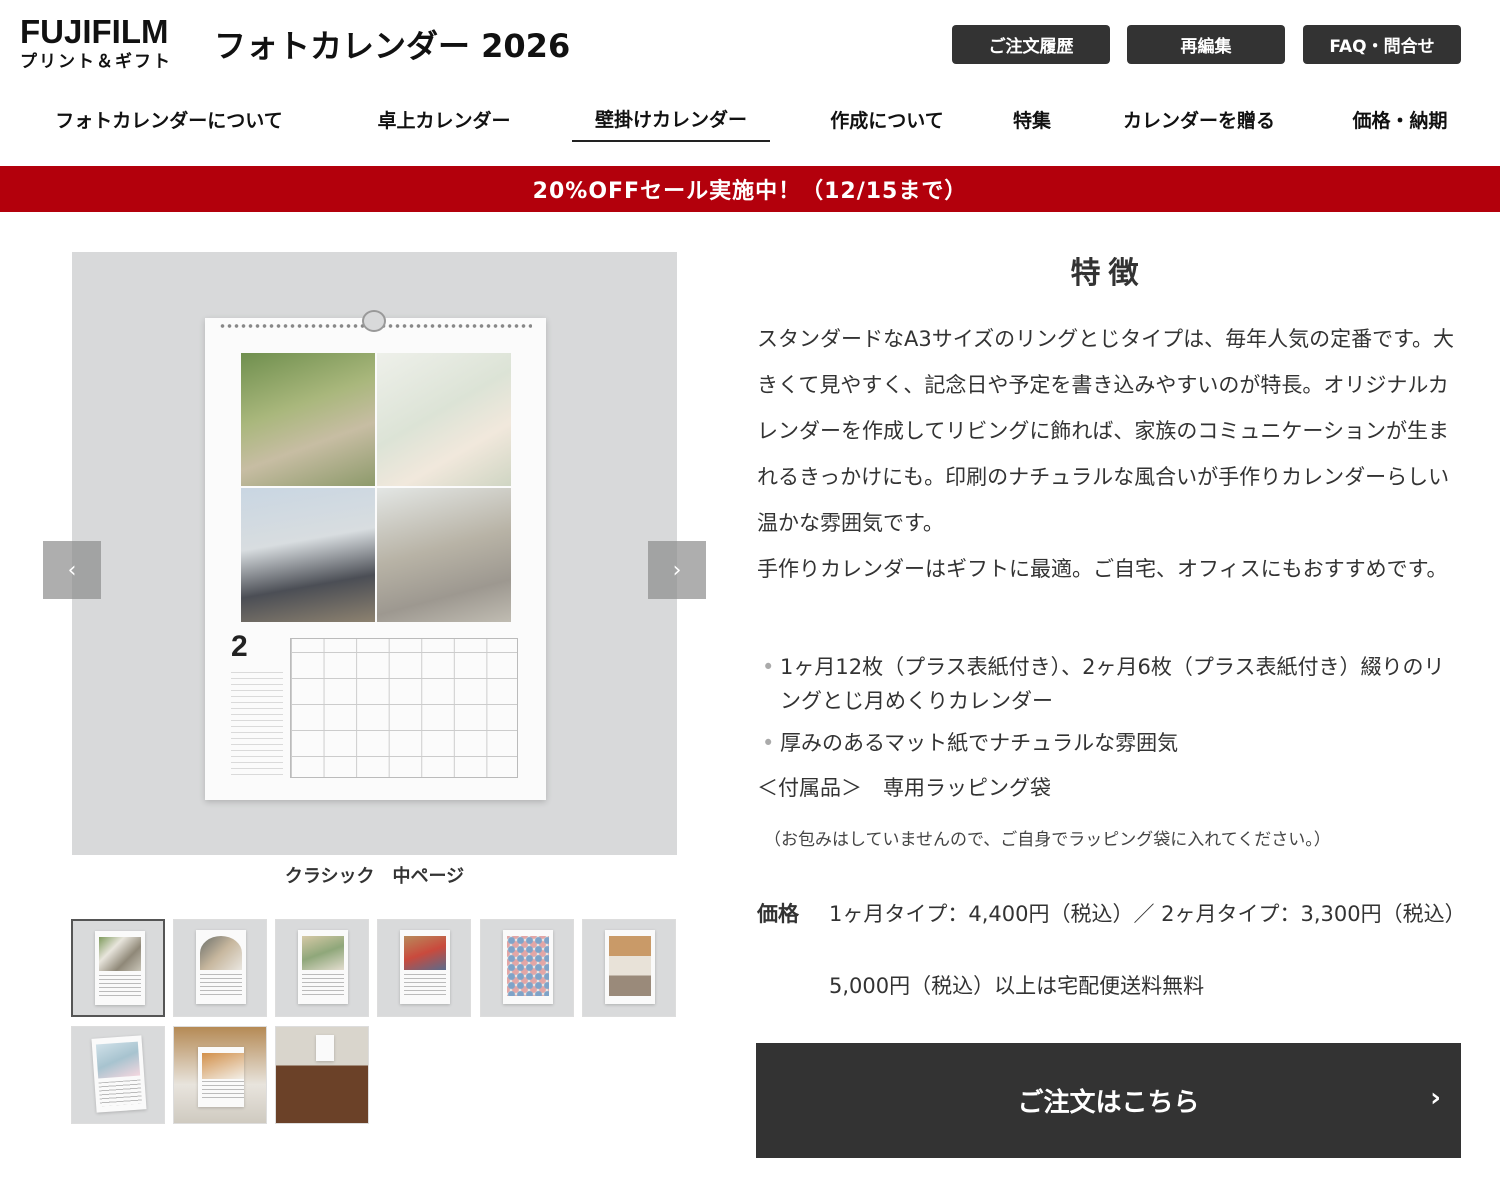 This screenshot has height=1180, width=1500. Describe the element at coordinates (96, 62) in the screenshot. I see `logo-subtitle: プリント＆ギフト` at that location.